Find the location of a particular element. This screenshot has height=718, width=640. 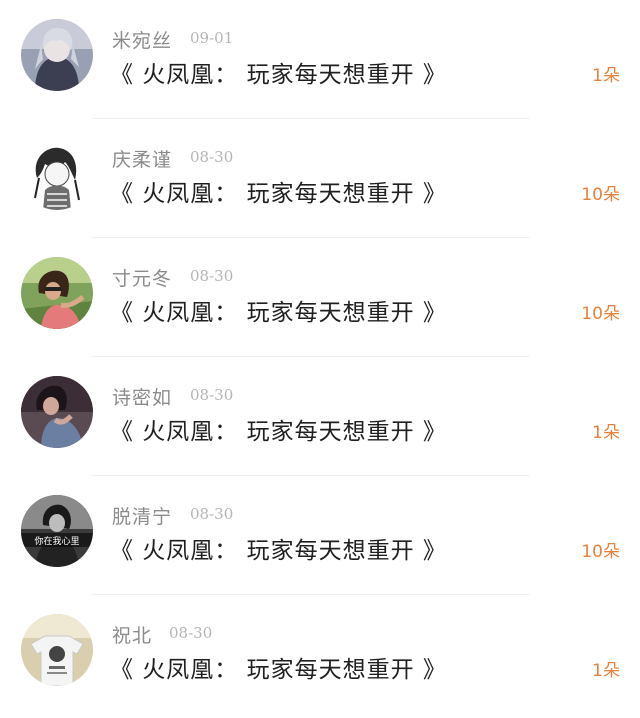

tshirt-photo-avatar-icon is located at coordinates (57, 650).